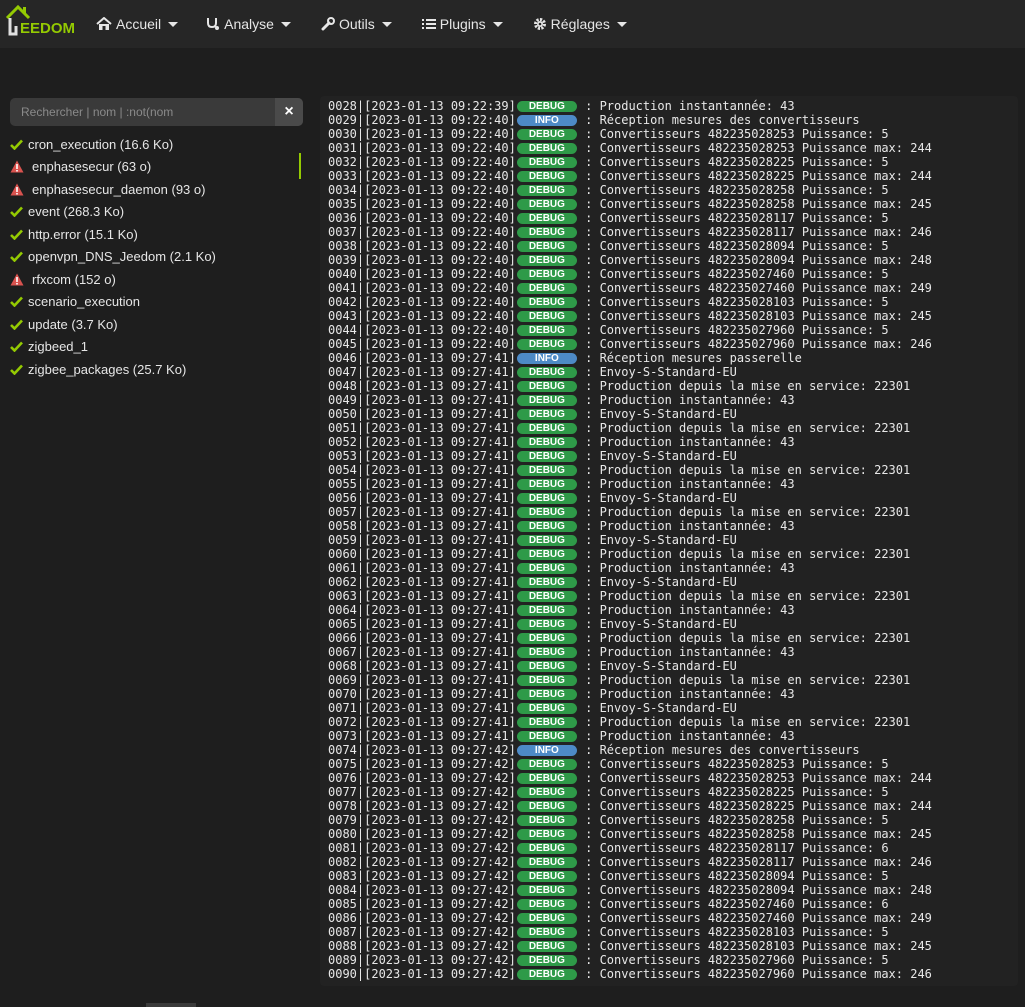 This screenshot has height=1007, width=1025. I want to click on line-number: 0042, so click(342, 302).